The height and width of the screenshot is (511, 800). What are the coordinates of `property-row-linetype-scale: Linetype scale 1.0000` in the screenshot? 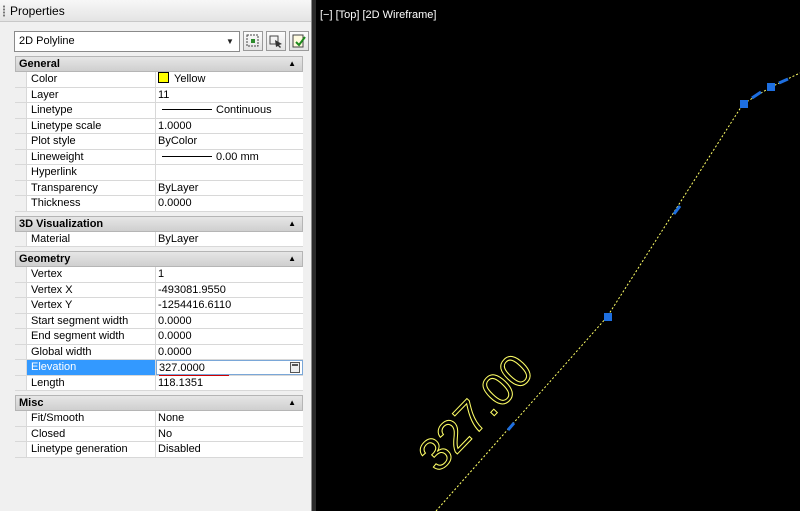 It's located at (159, 126).